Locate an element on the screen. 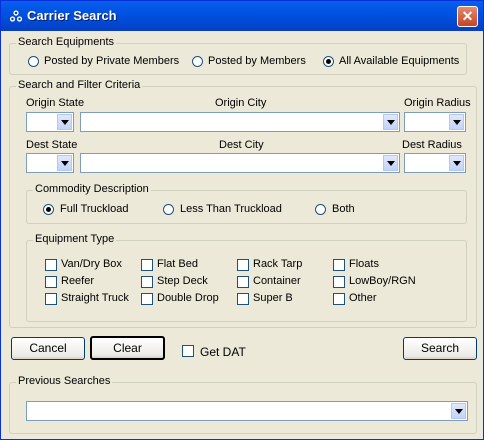  check-van-dry-box is located at coordinates (51, 265).